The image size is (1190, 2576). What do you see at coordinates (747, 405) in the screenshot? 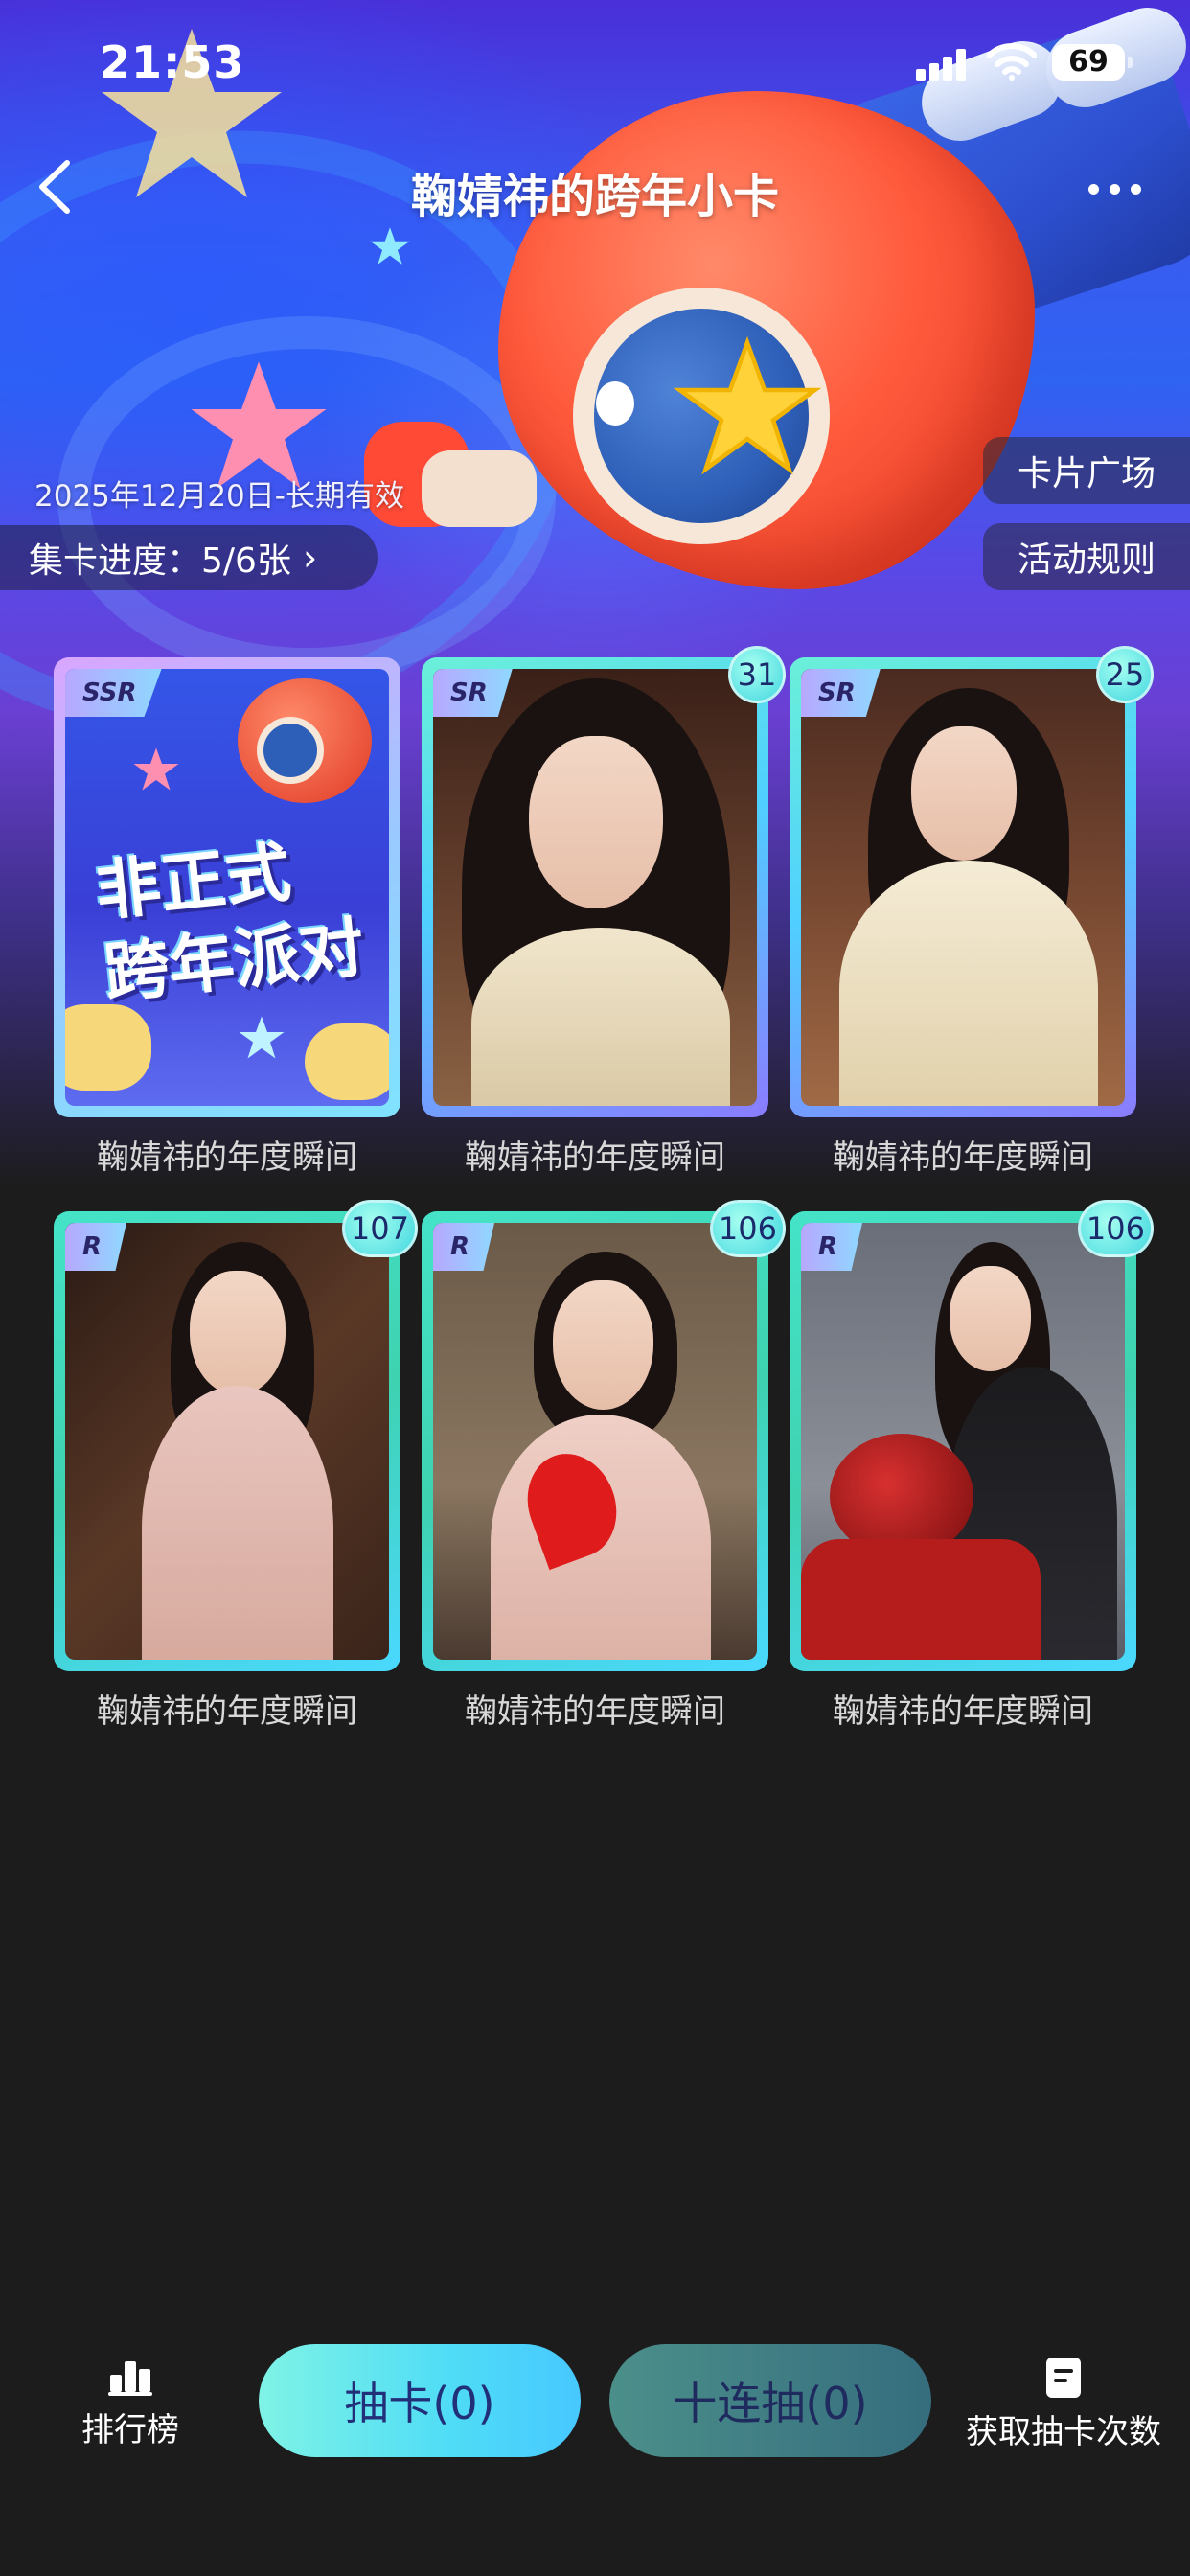
I see `mascot-star-icon` at bounding box center [747, 405].